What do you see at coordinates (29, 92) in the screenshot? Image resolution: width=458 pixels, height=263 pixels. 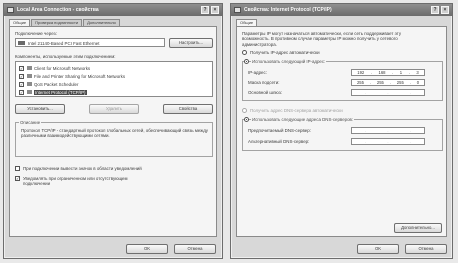 I see `network-protocol-icon` at bounding box center [29, 92].